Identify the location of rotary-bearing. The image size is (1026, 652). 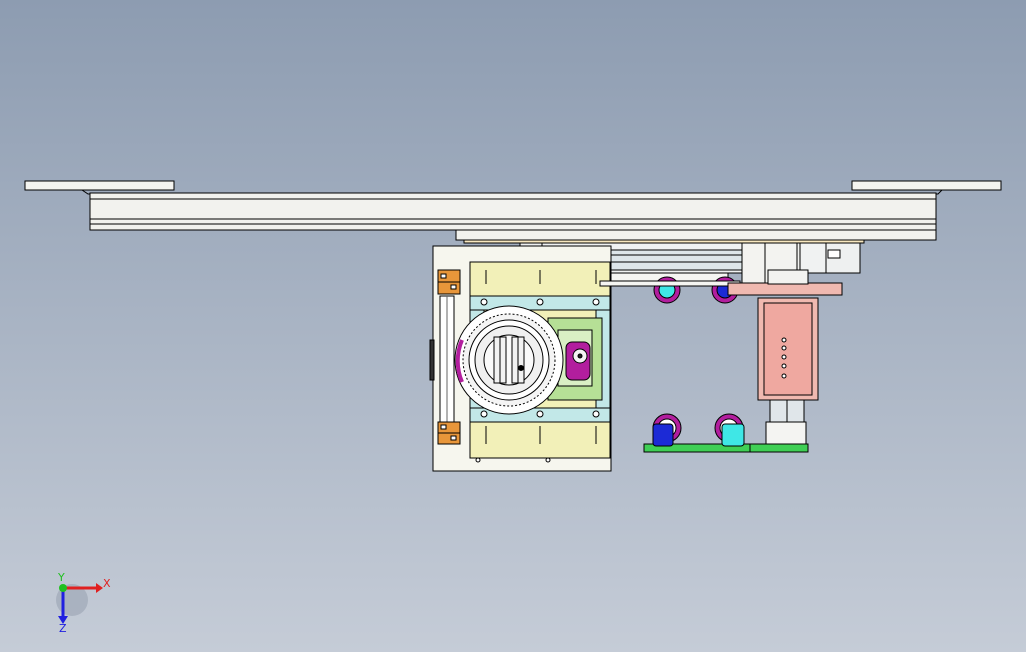
(509, 360).